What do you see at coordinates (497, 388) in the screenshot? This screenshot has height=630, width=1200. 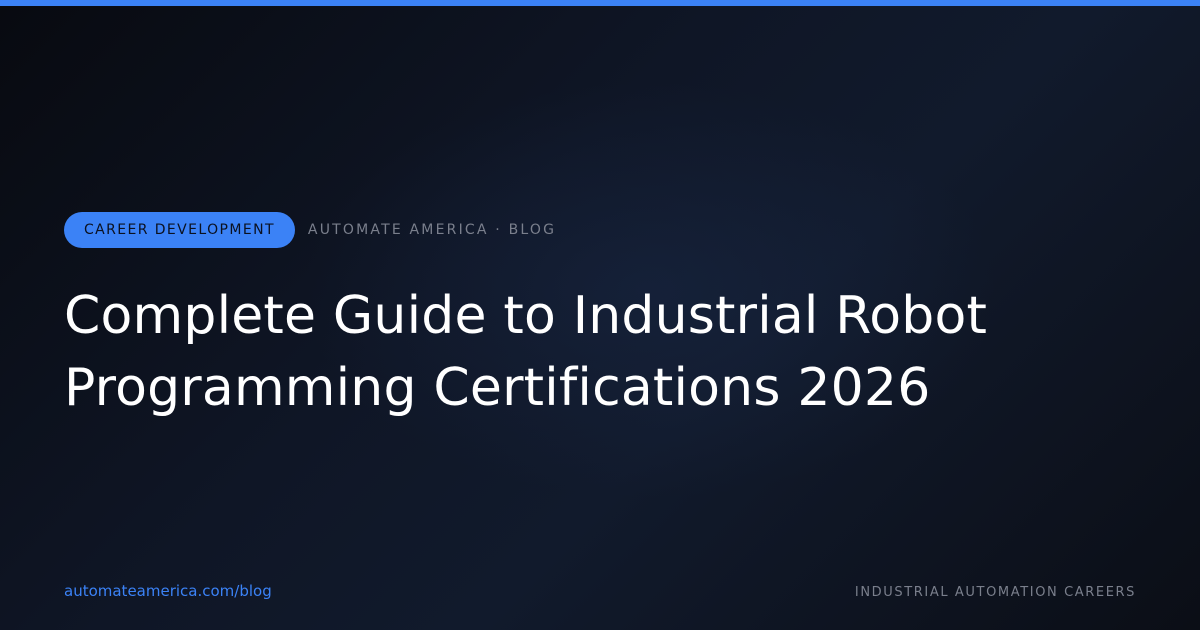 I see `article-title-line-2: Programming Certifications 2026` at bounding box center [497, 388].